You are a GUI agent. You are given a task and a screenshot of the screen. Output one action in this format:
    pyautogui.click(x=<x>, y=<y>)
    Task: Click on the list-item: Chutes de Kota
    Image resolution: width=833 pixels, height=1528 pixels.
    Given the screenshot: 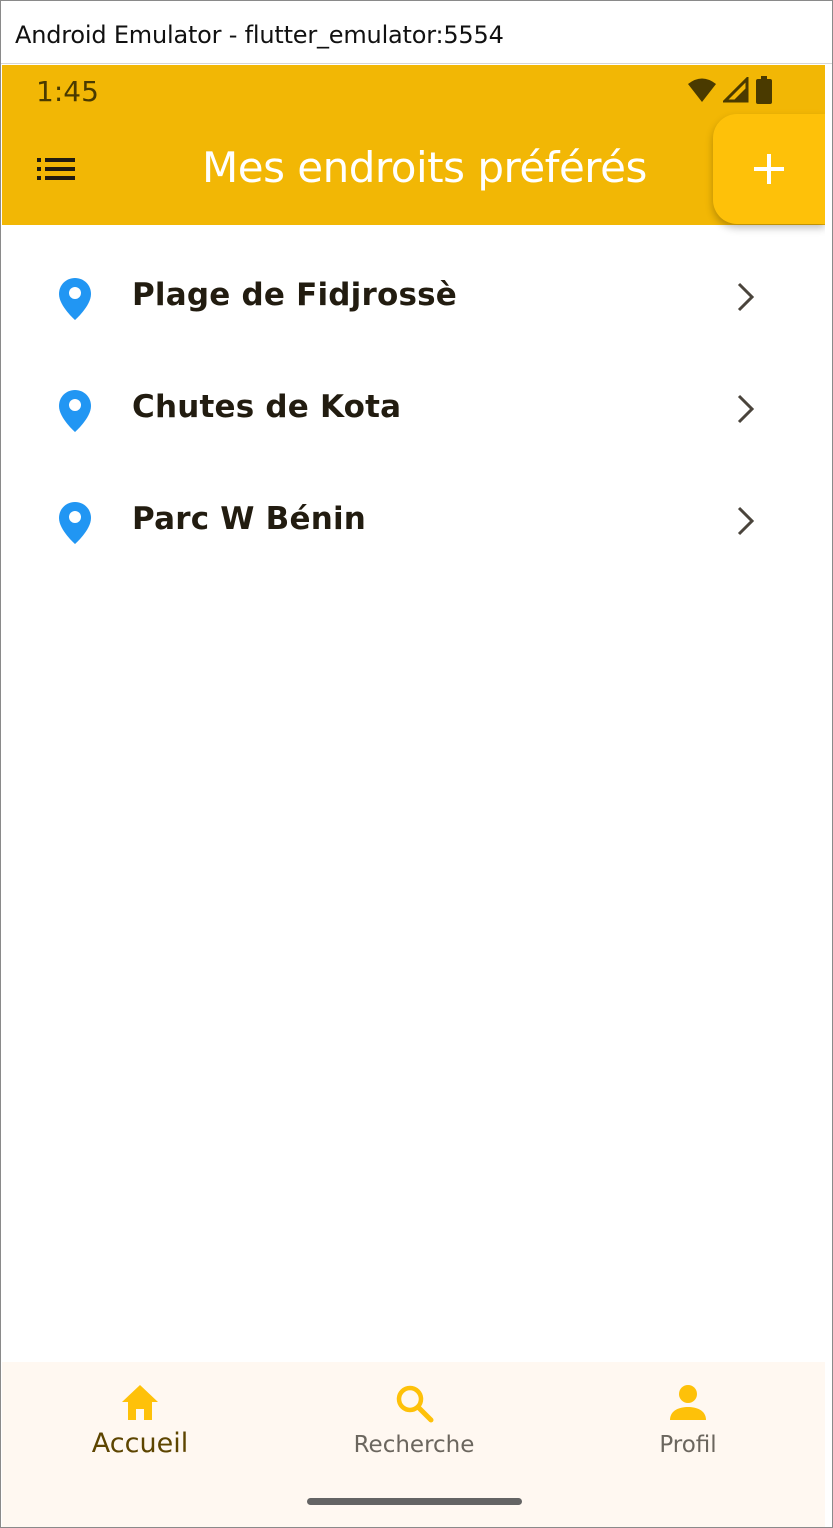 What is the action you would take?
    pyautogui.click(x=413, y=409)
    